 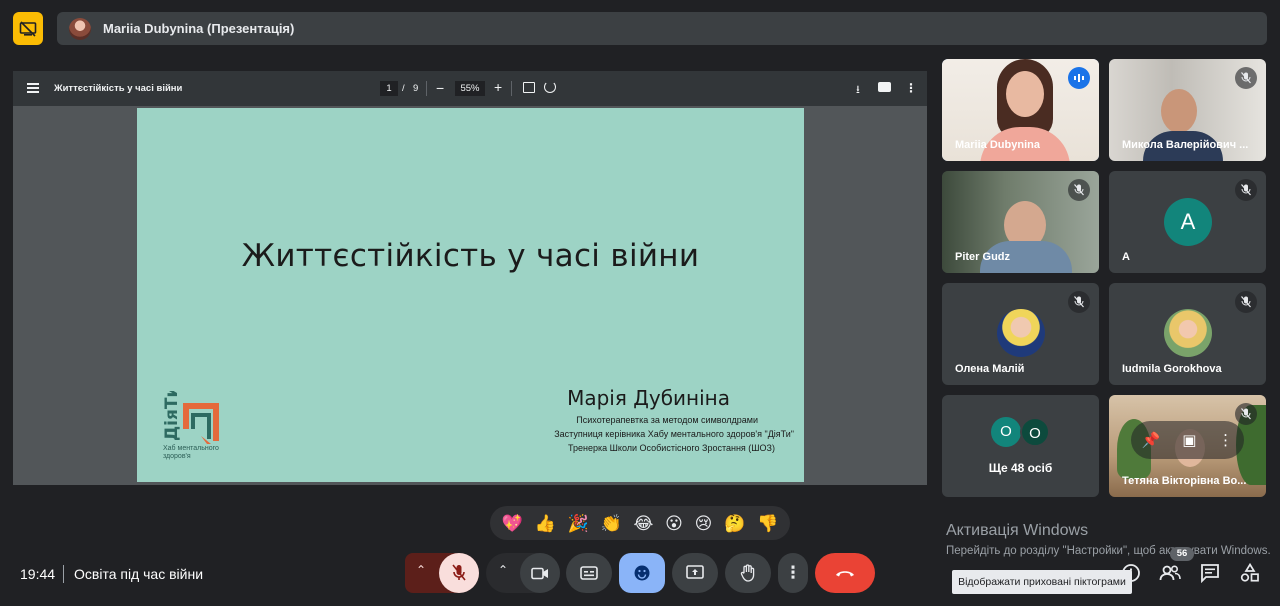 I want to click on slide-author: Марія Дубиніна, so click(x=648, y=398).